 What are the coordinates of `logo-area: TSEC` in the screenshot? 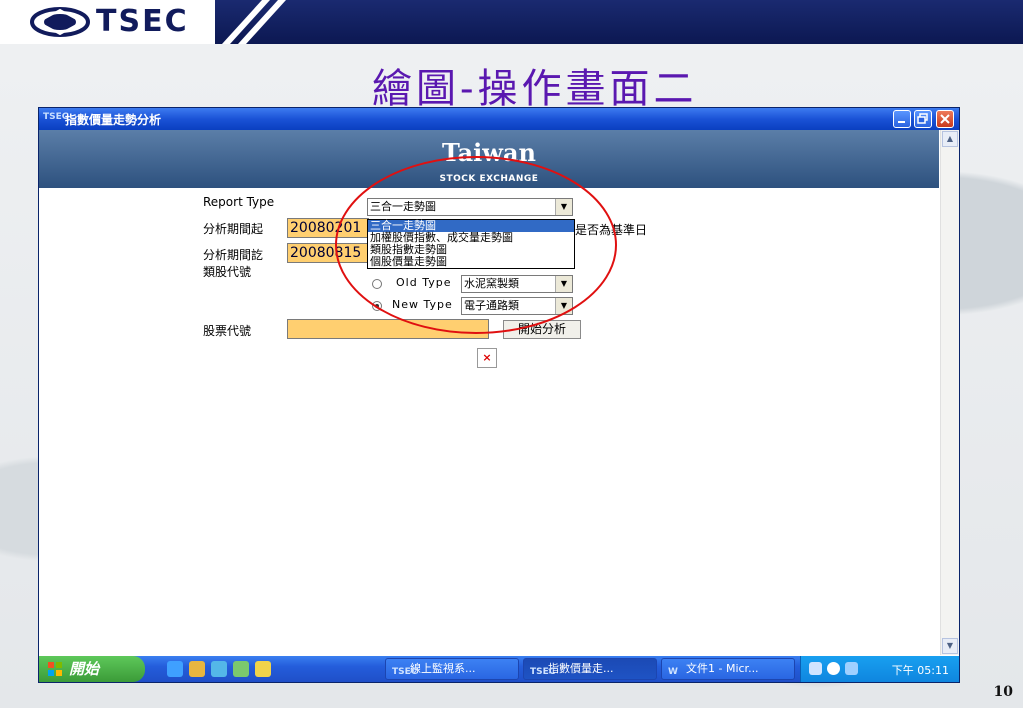 It's located at (107, 22).